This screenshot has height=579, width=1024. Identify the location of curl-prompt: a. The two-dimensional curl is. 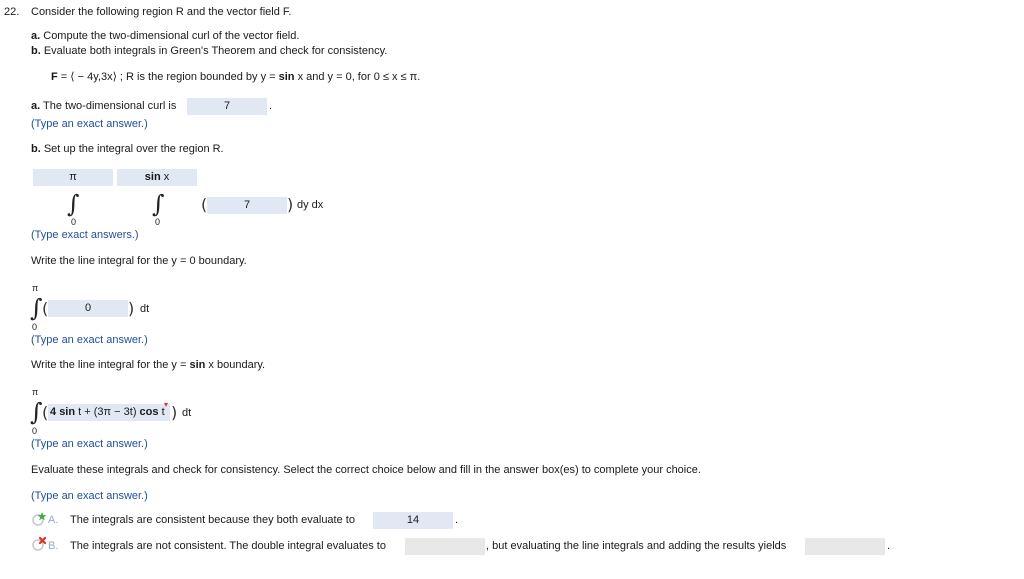
(103, 106).